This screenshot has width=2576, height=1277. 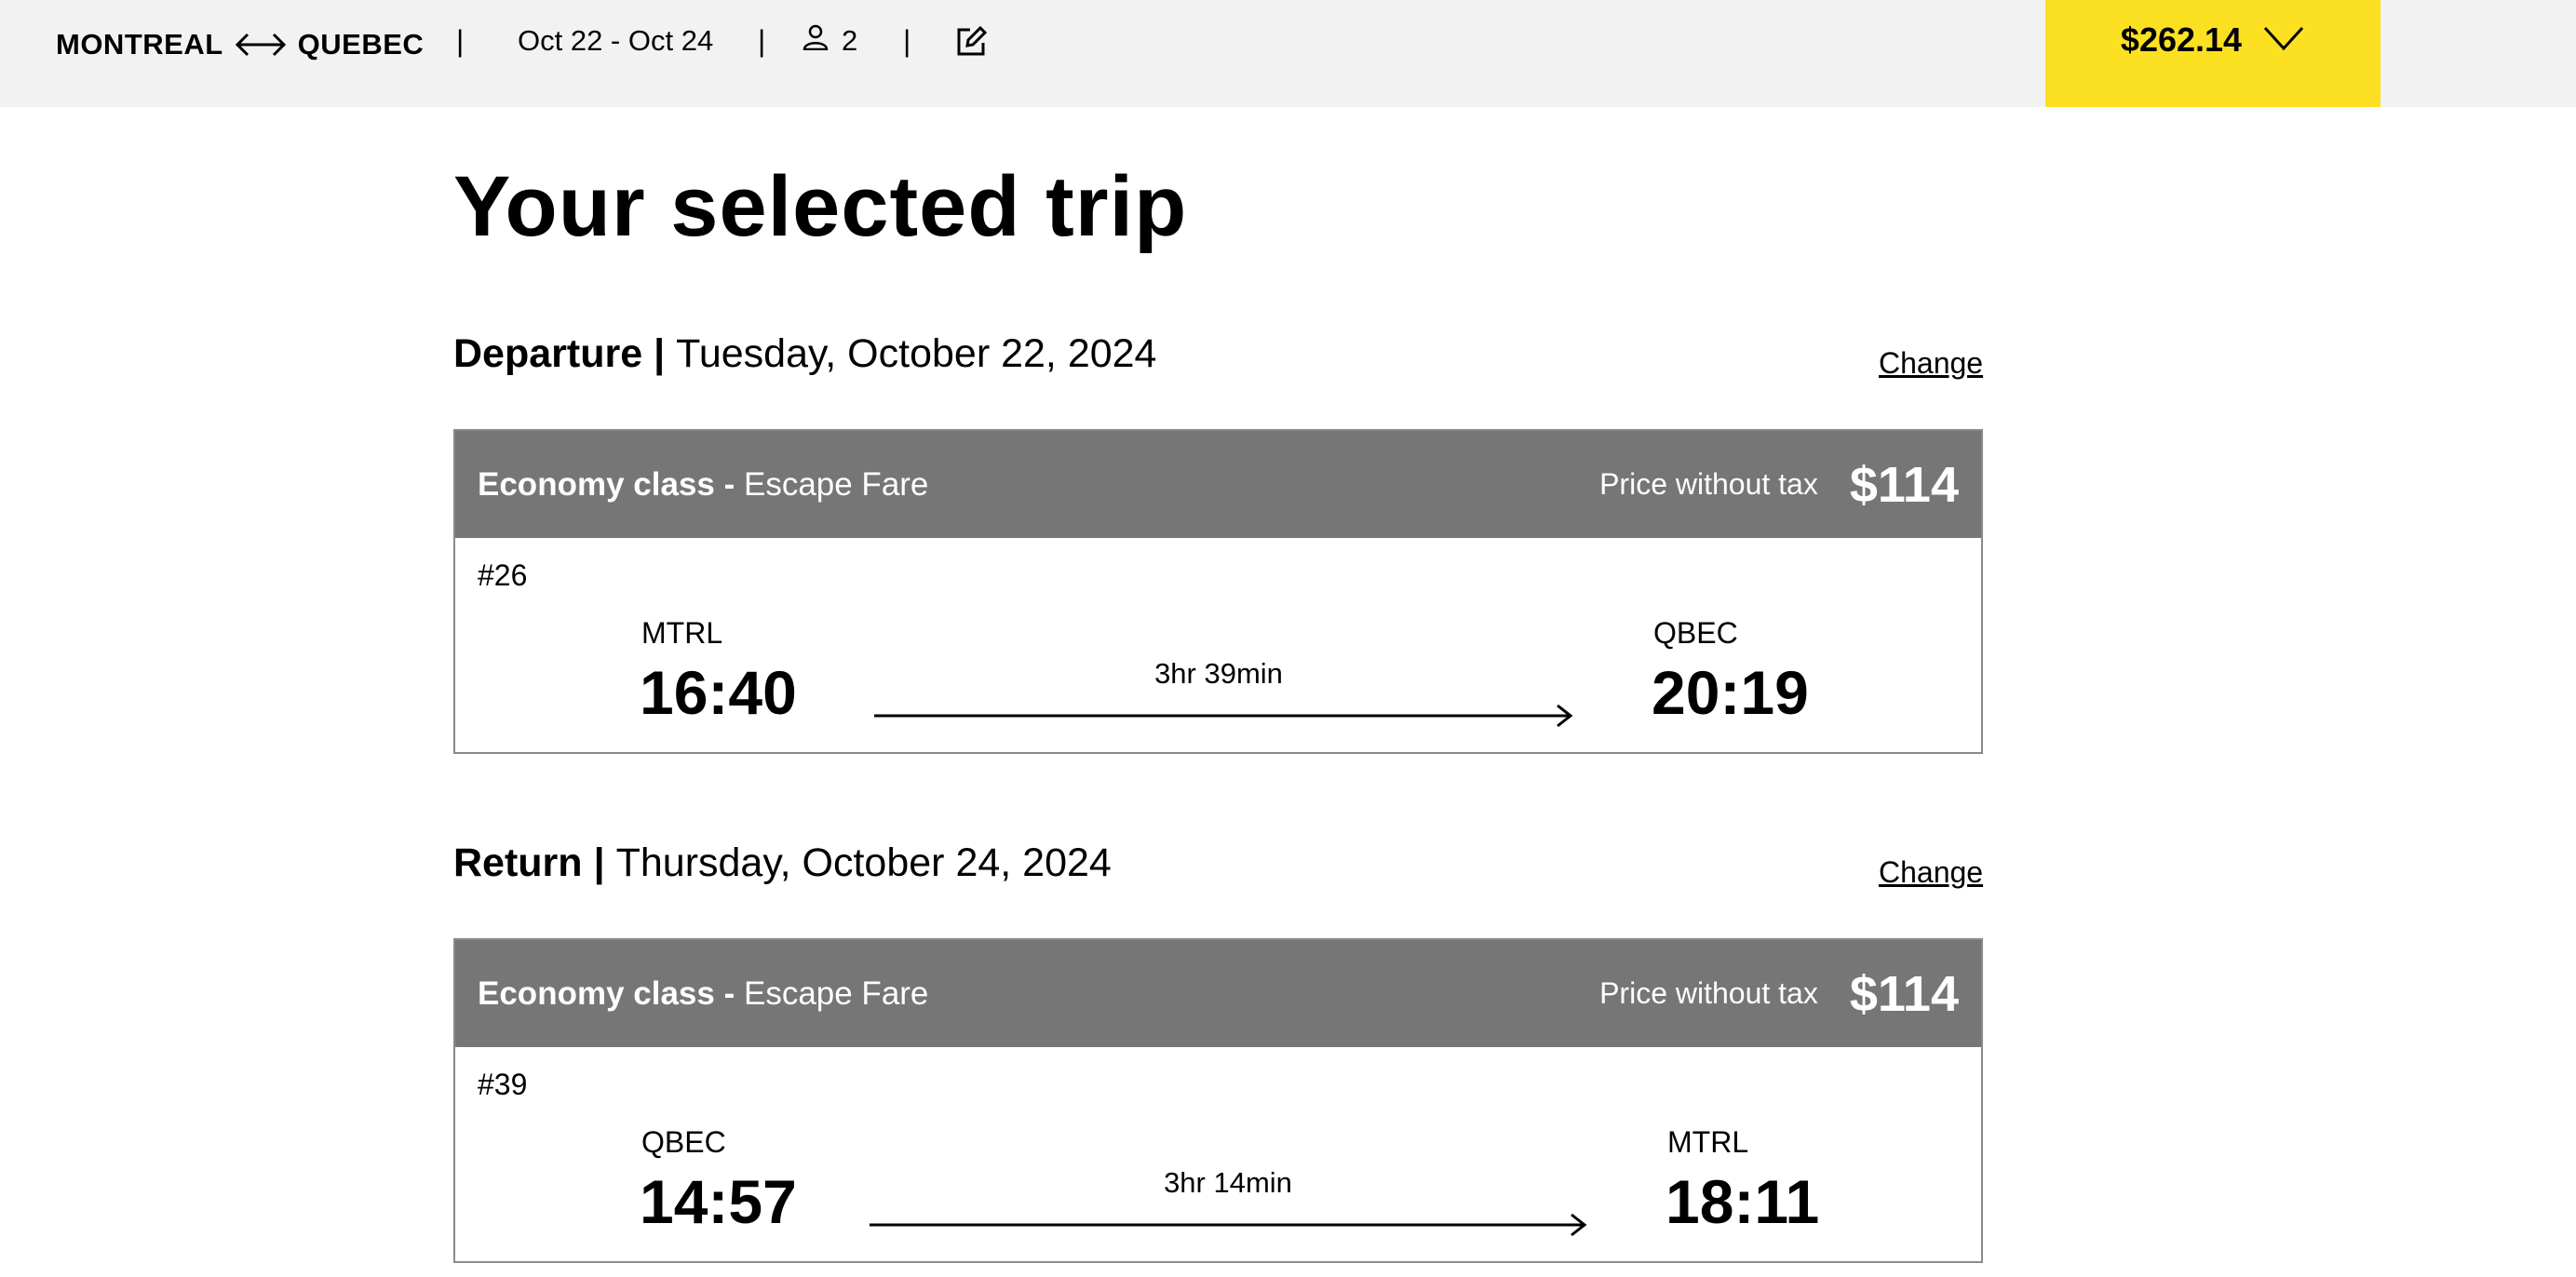 I want to click on total-price-button: $262.14, so click(x=2212, y=53).